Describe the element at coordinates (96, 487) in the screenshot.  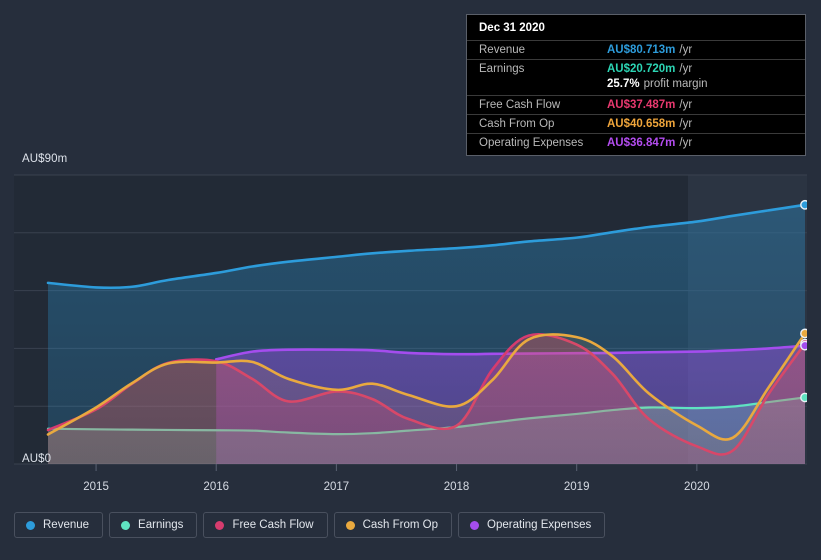
I see `x-axis-tick-2015: 2015` at that location.